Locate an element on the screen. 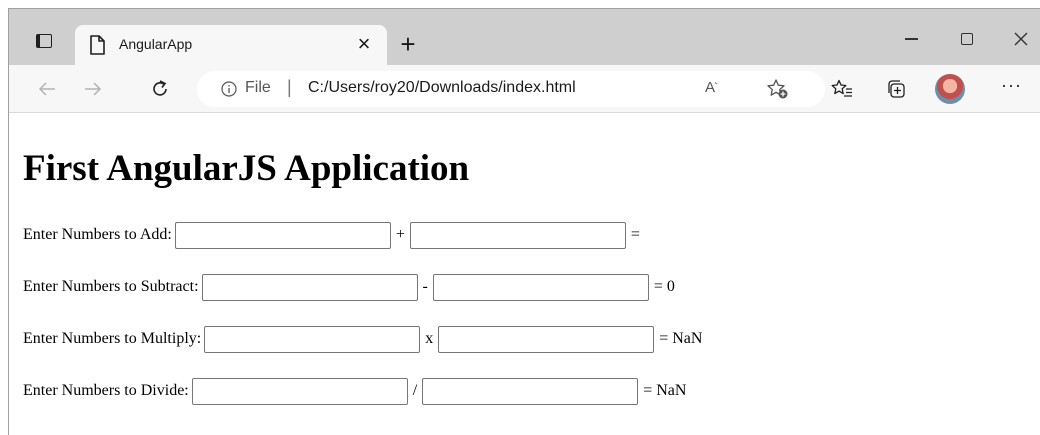 This screenshot has width=1040, height=435. page-icon is located at coordinates (97, 47).